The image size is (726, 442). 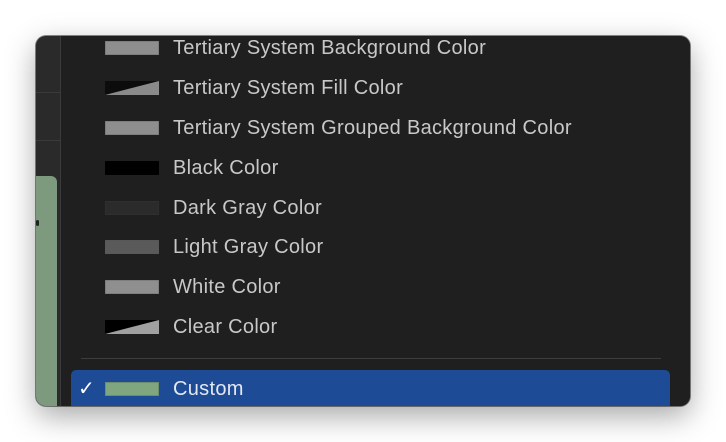 I want to click on checkmark-icon: ✓, so click(x=86, y=389).